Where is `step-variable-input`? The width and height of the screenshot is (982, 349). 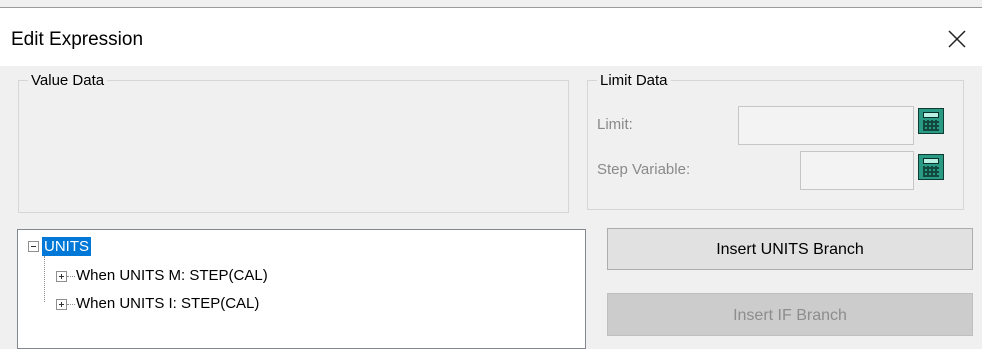
step-variable-input is located at coordinates (857, 170).